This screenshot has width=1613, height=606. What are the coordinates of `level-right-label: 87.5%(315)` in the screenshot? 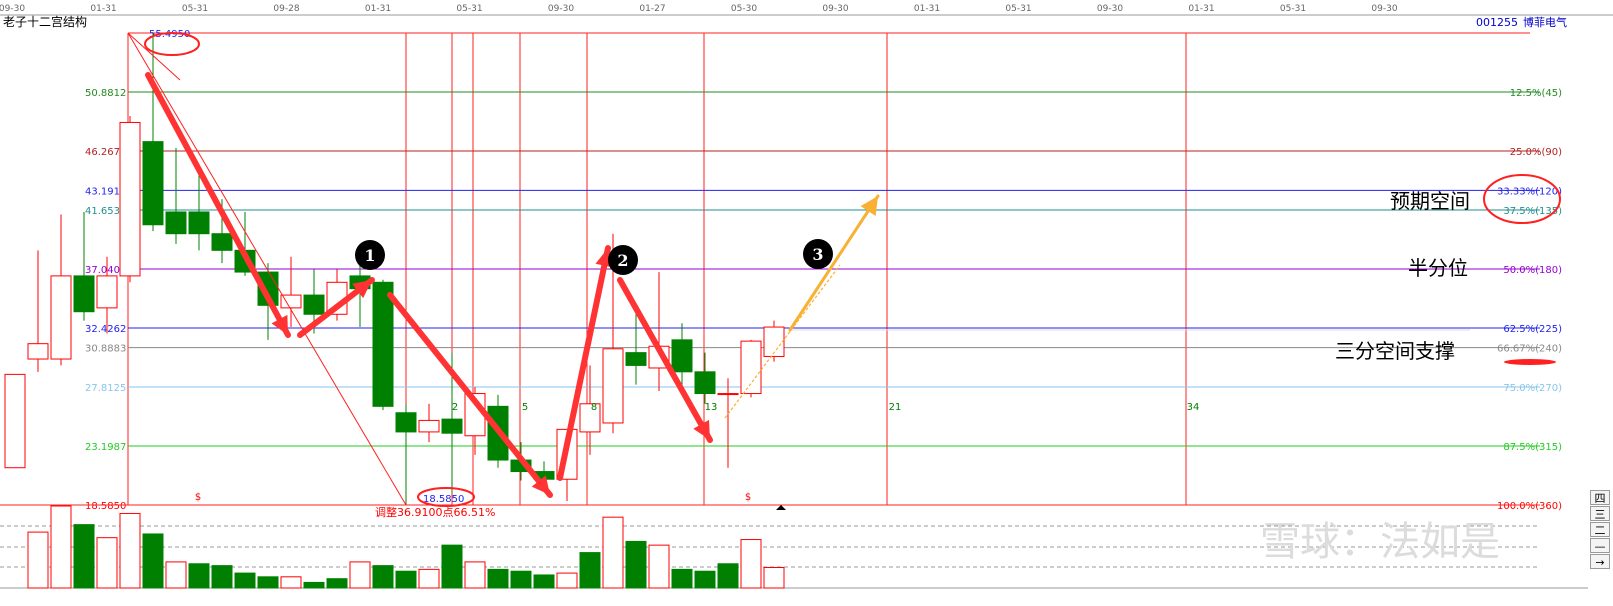 It's located at (1532, 447).